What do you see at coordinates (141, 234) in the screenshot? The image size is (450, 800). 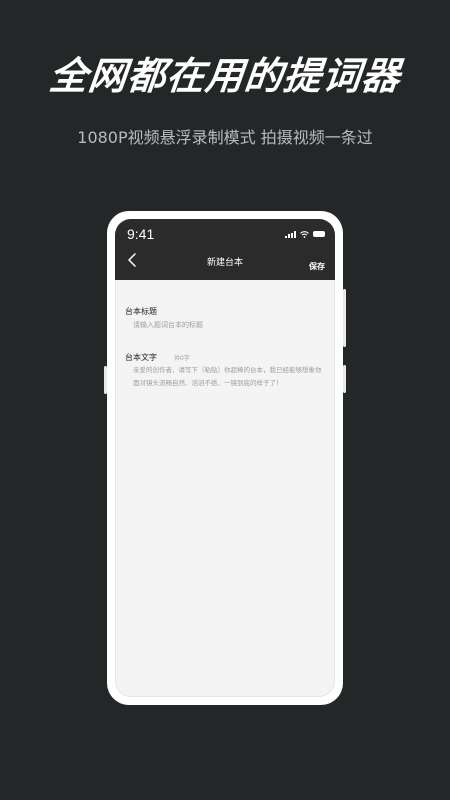 I see `status-time: 9:41` at bounding box center [141, 234].